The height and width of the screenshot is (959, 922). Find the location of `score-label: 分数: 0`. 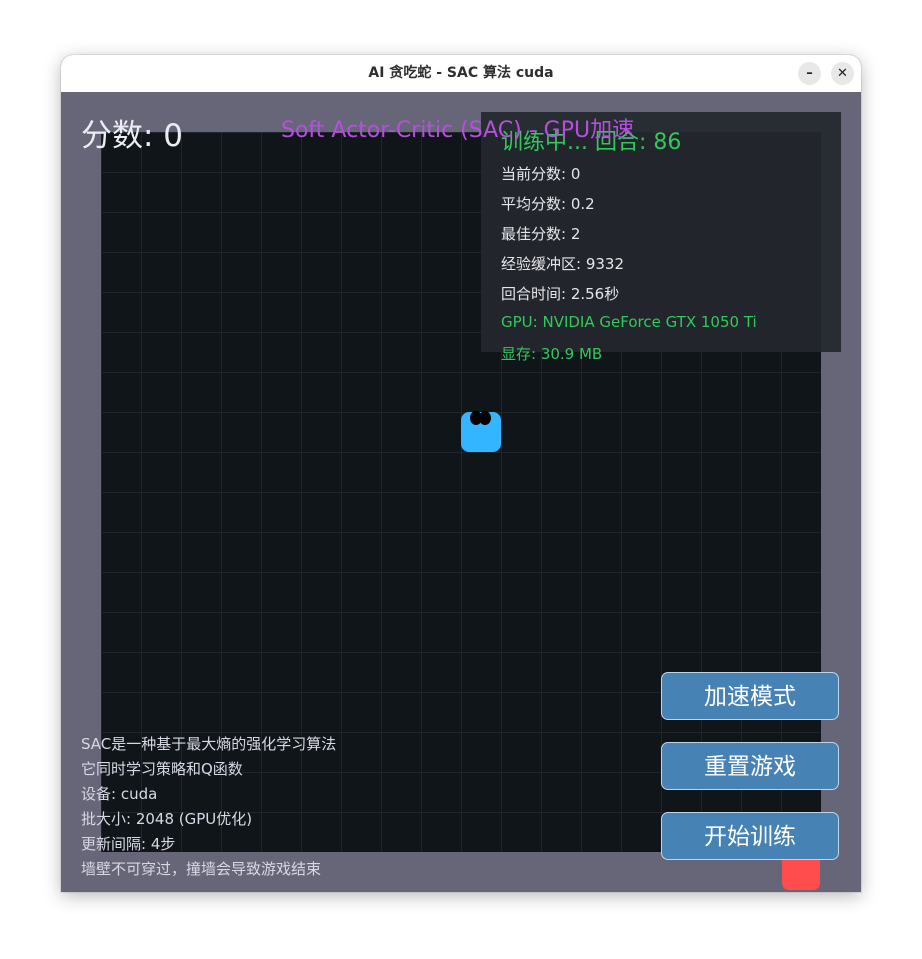

score-label: 分数: 0 is located at coordinates (132, 136).